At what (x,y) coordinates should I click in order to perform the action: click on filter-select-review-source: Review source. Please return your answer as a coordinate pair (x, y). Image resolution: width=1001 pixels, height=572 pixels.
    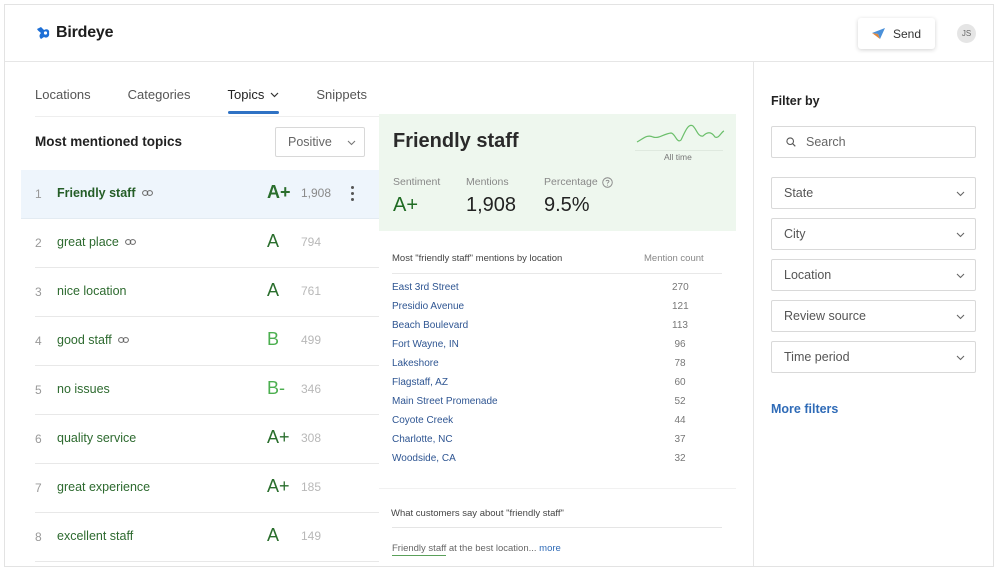
    Looking at the image, I should click on (873, 316).